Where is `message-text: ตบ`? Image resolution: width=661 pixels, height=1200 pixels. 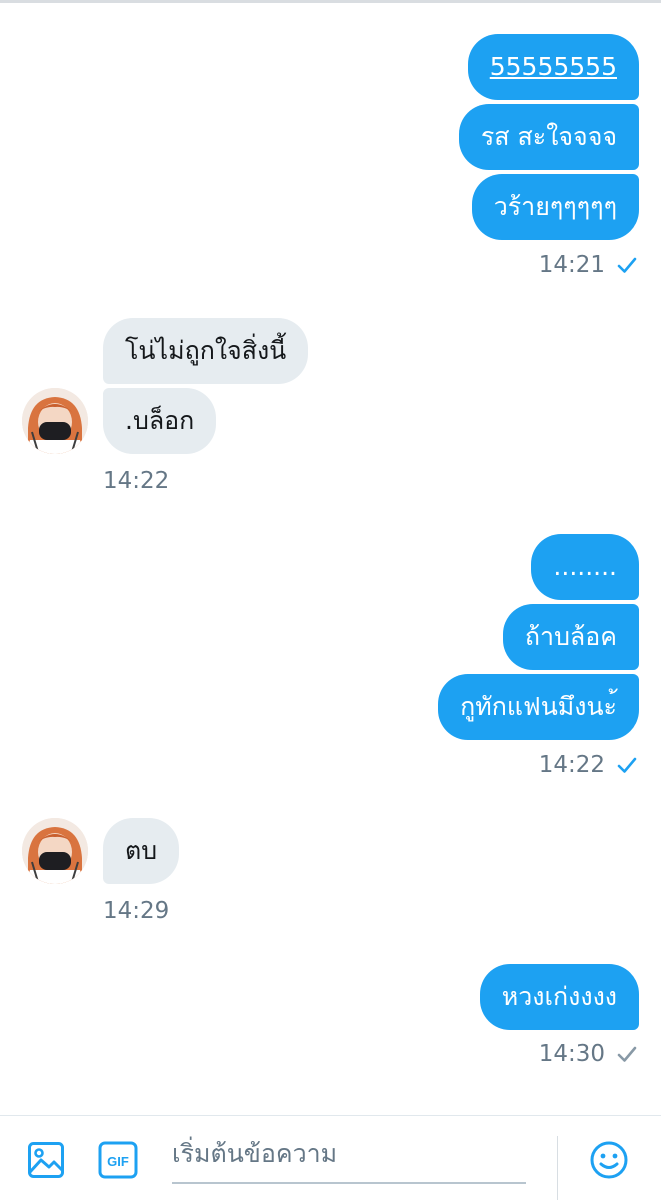 message-text: ตบ is located at coordinates (141, 850).